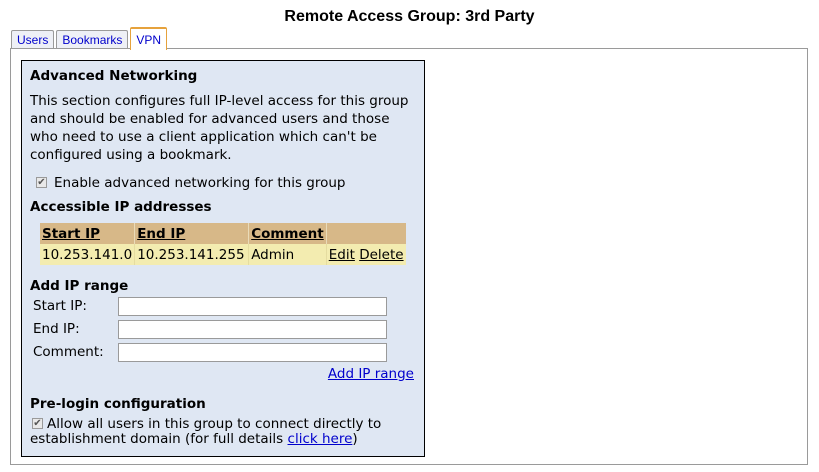 Image resolution: width=819 pixels, height=472 pixels. I want to click on page-title: Remote Access Group: 3rd Party, so click(409, 16).